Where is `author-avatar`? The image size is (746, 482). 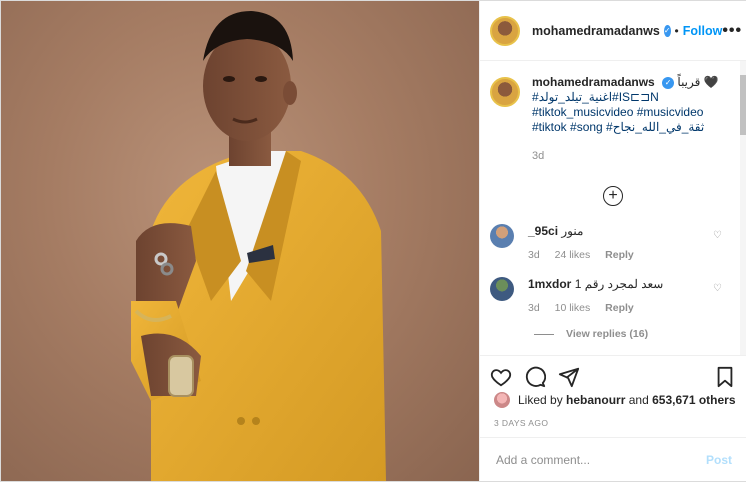
author-avatar is located at coordinates (505, 30).